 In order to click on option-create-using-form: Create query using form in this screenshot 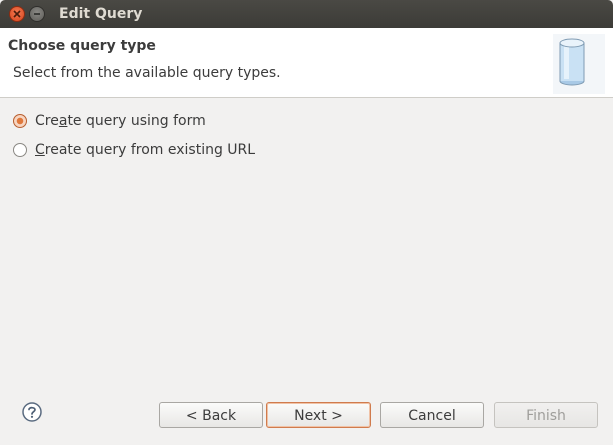, I will do `click(109, 121)`.